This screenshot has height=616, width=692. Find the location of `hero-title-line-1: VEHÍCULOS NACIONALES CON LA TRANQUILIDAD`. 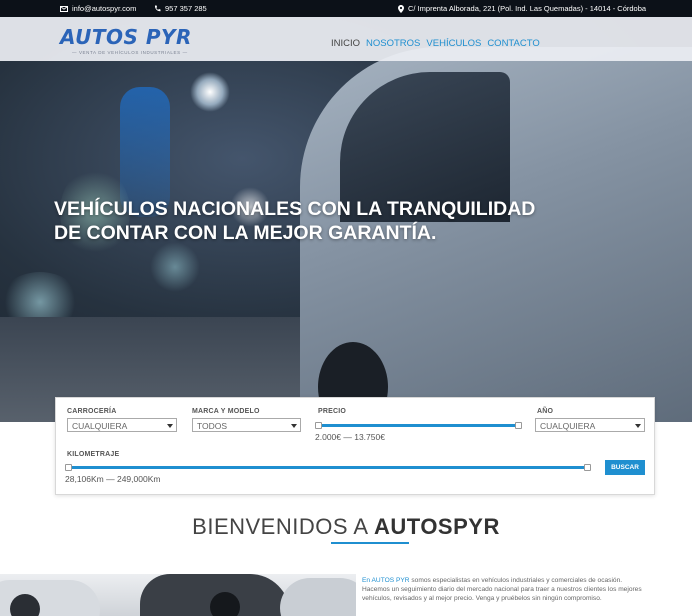

hero-title-line-1: VEHÍCULOS NACIONALES CON LA TRANQUILIDAD is located at coordinates (295, 209).